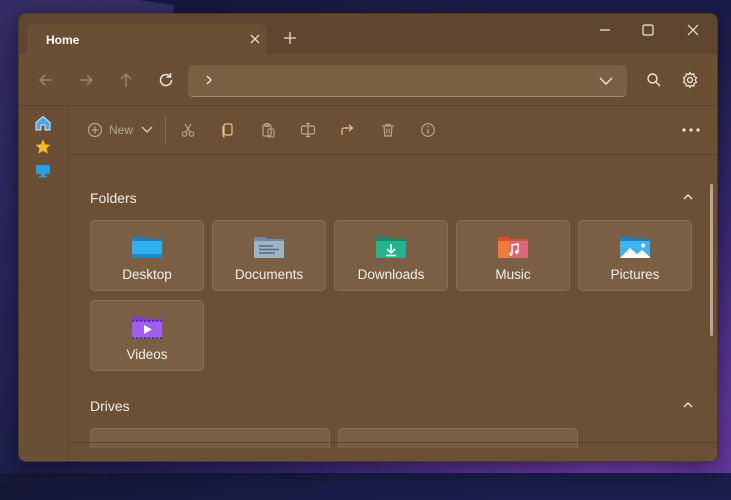 The image size is (731, 500). I want to click on maximize-icon, so click(648, 30).